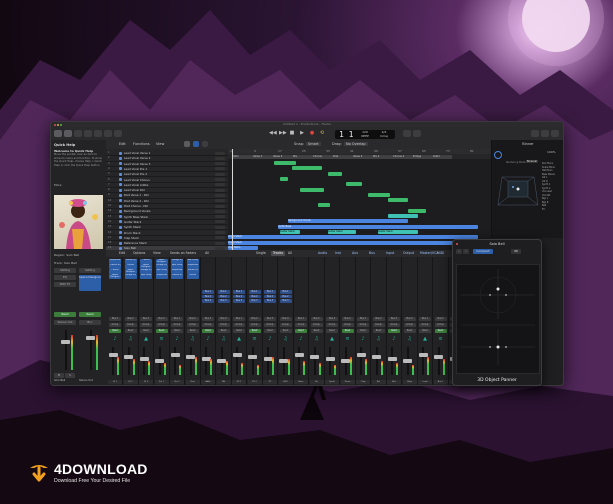  What do you see at coordinates (59, 375) in the screenshot?
I see `mute-button: M` at bounding box center [59, 375].